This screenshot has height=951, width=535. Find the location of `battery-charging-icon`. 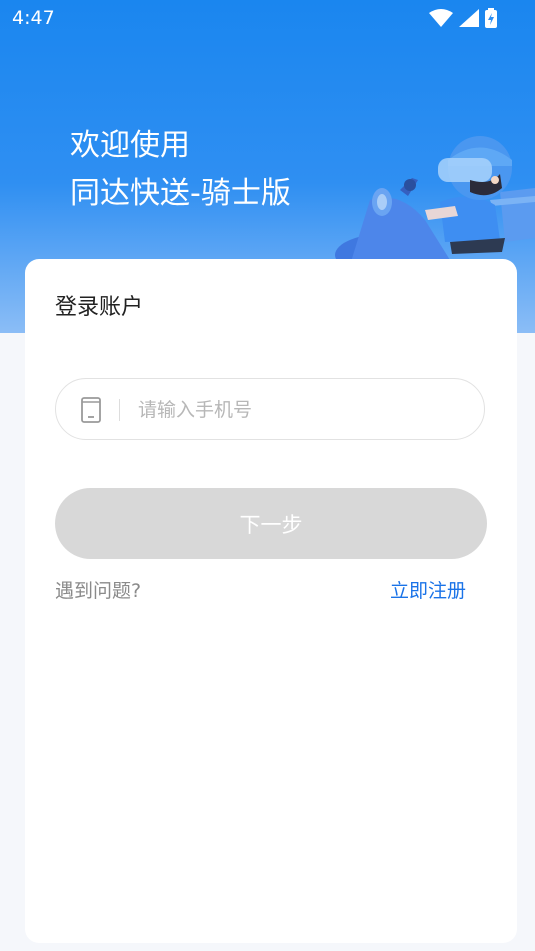

battery-charging-icon is located at coordinates (491, 18).